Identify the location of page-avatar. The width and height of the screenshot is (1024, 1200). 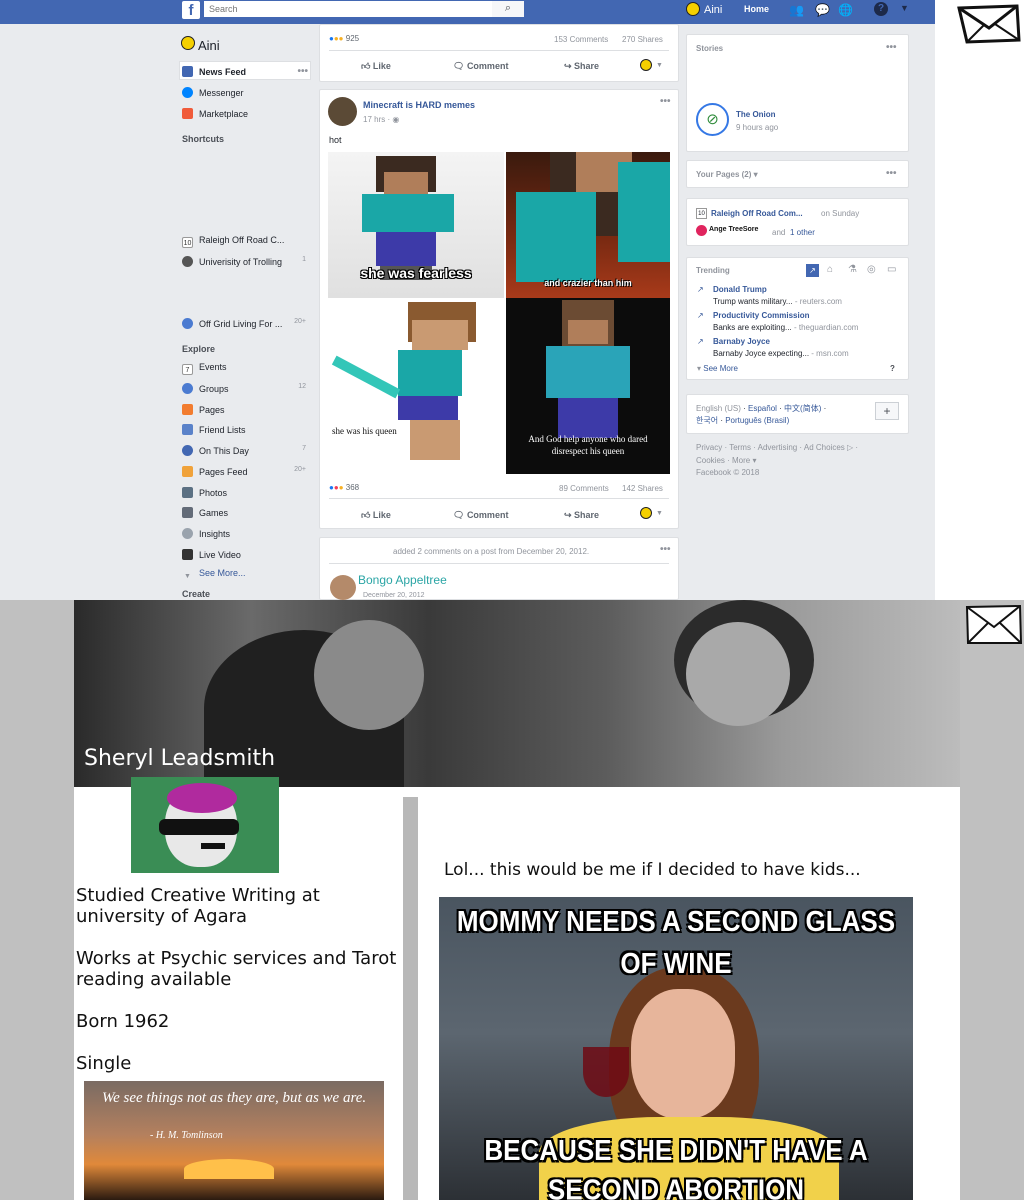
(342, 111).